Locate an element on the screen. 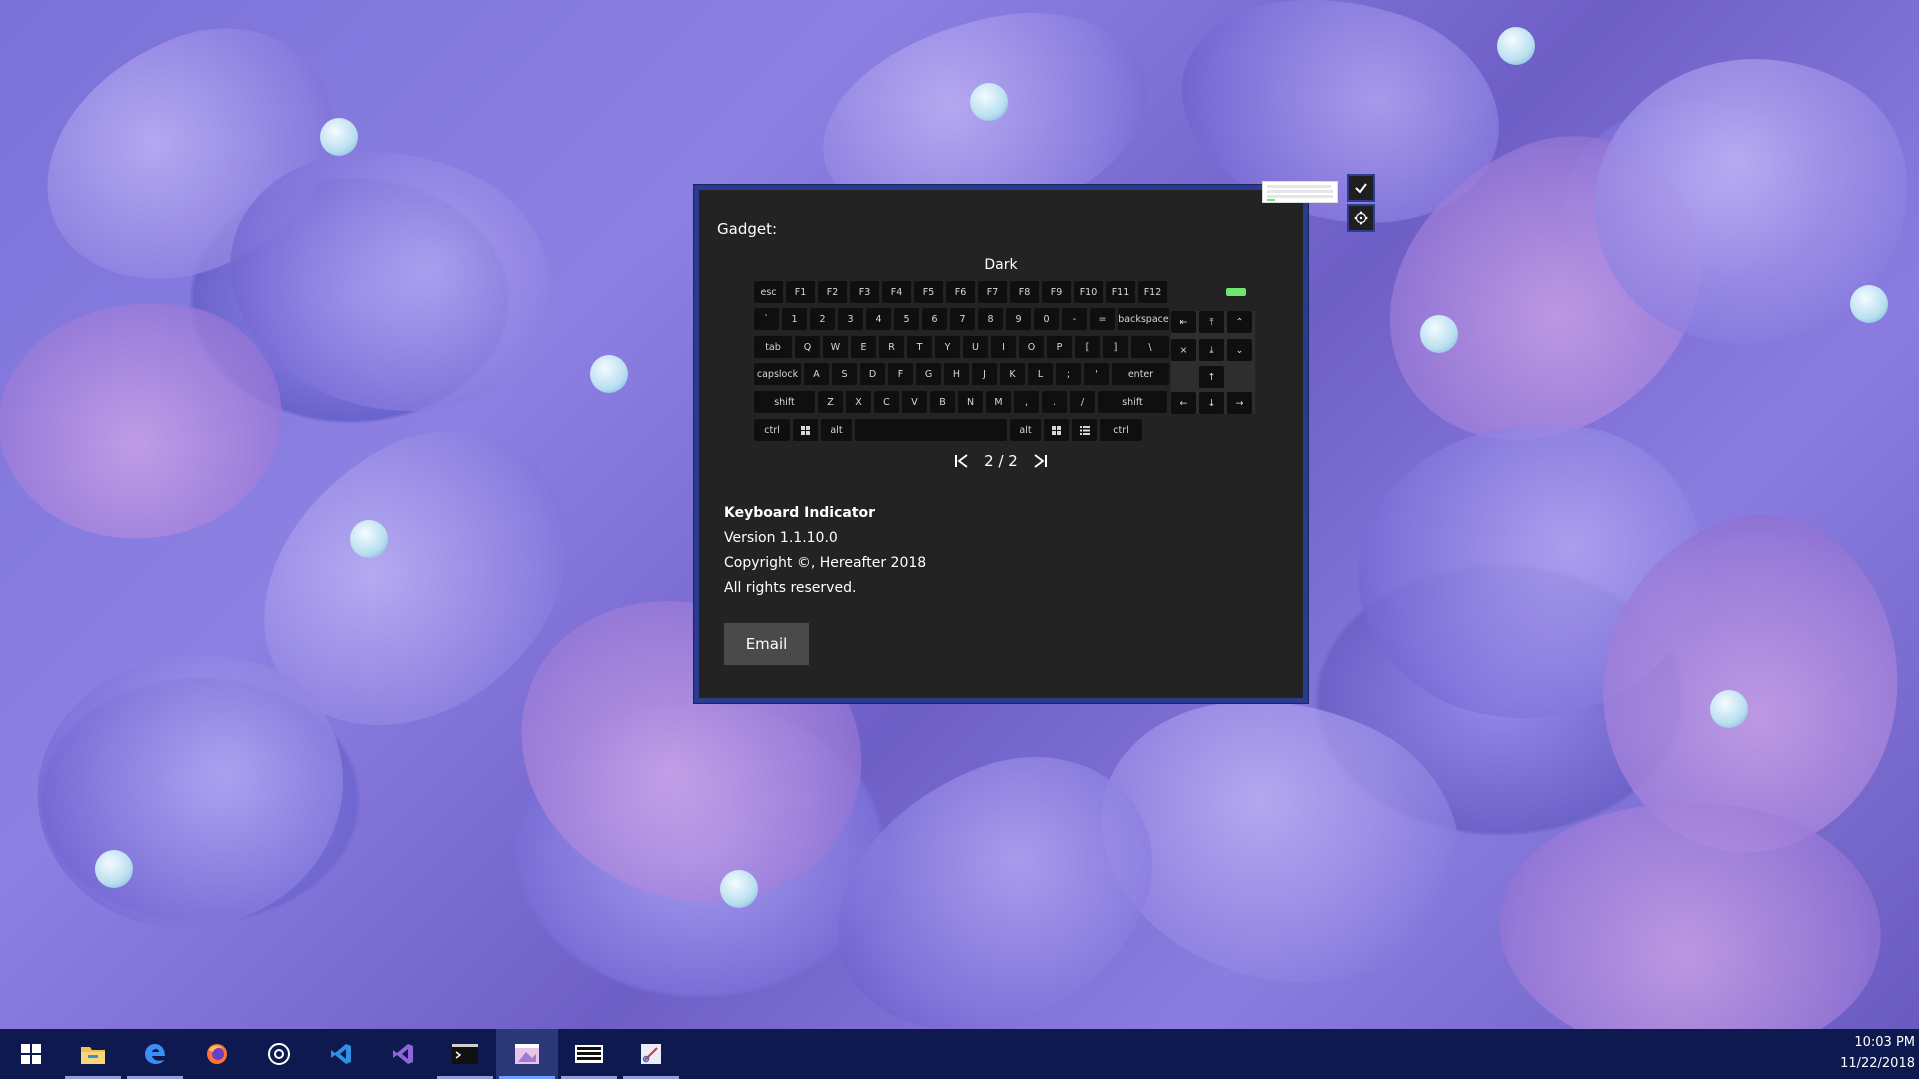  key: Q is located at coordinates (807, 347).